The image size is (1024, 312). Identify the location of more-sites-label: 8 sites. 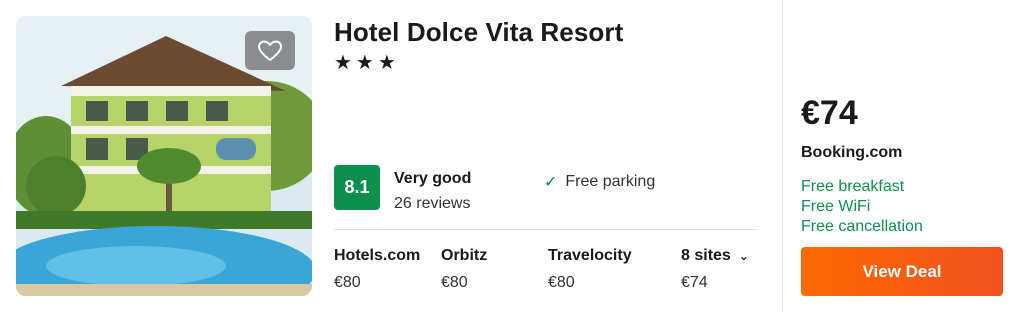
(706, 255).